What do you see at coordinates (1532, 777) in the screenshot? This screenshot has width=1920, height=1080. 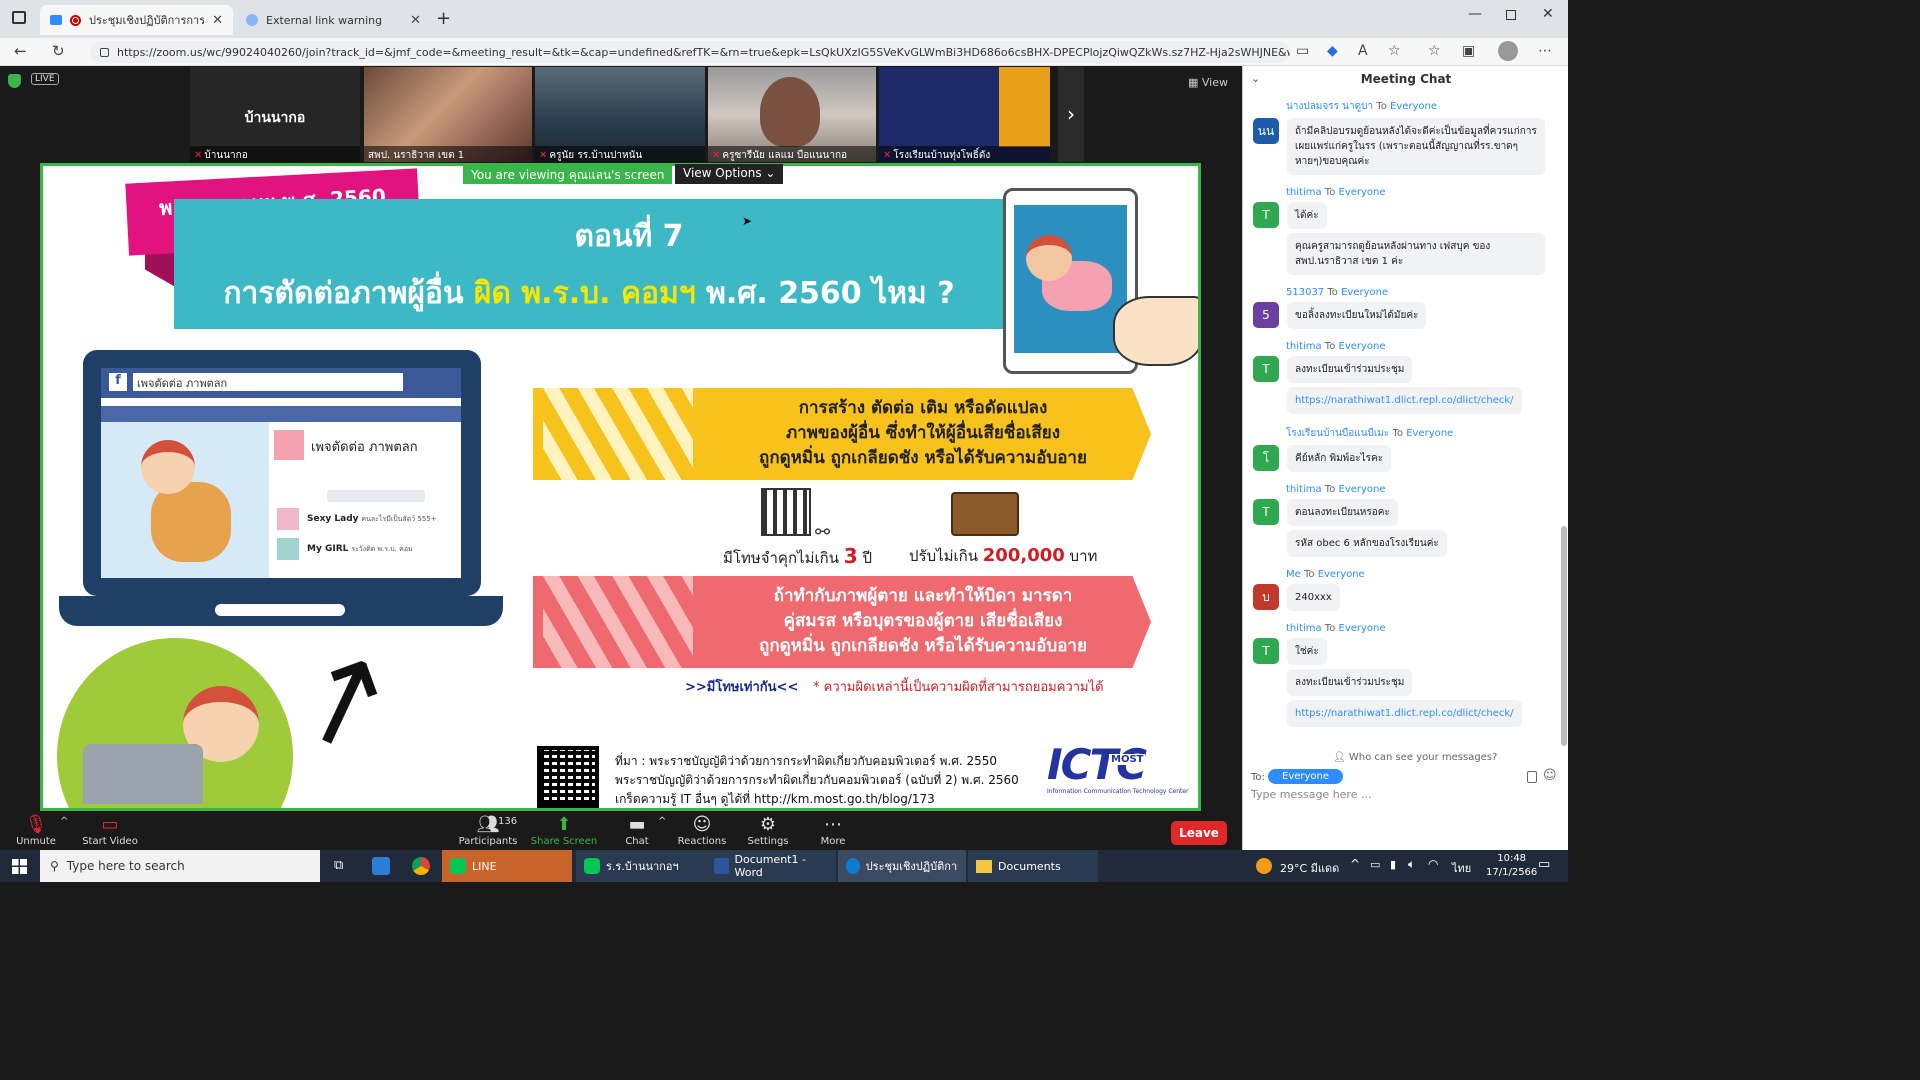 I see `file-icon` at bounding box center [1532, 777].